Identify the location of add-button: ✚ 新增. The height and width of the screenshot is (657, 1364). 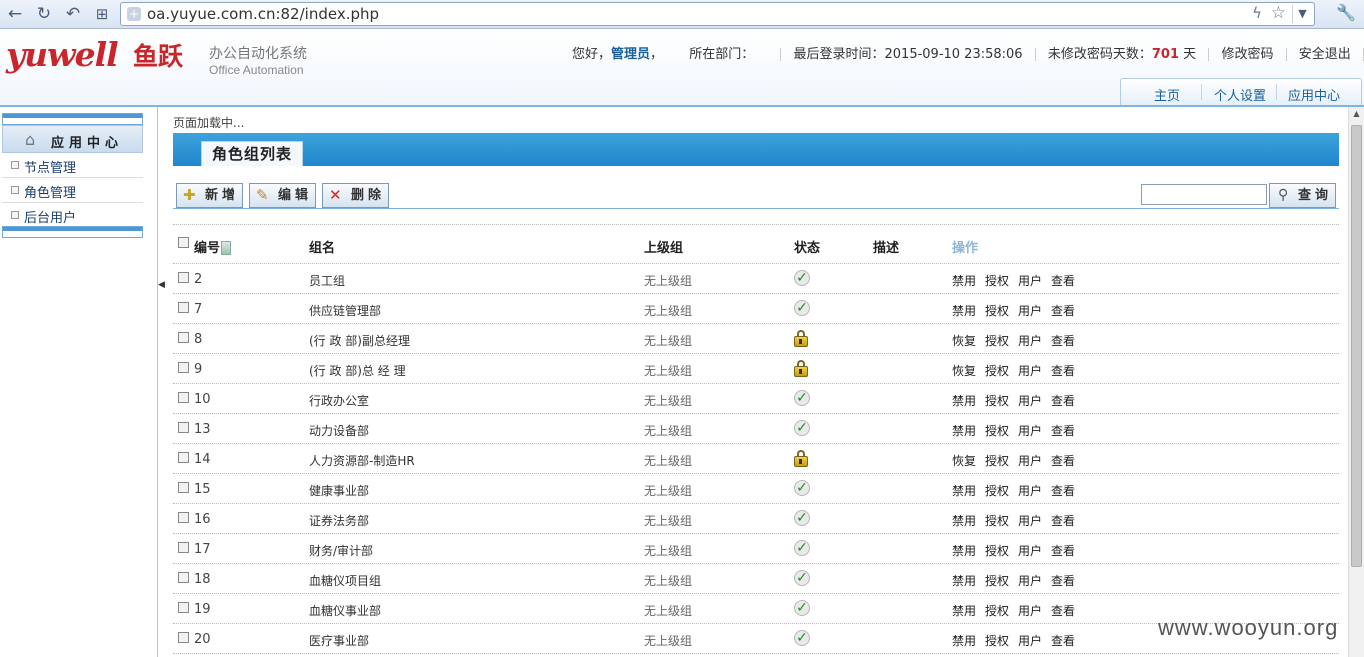
(209, 195).